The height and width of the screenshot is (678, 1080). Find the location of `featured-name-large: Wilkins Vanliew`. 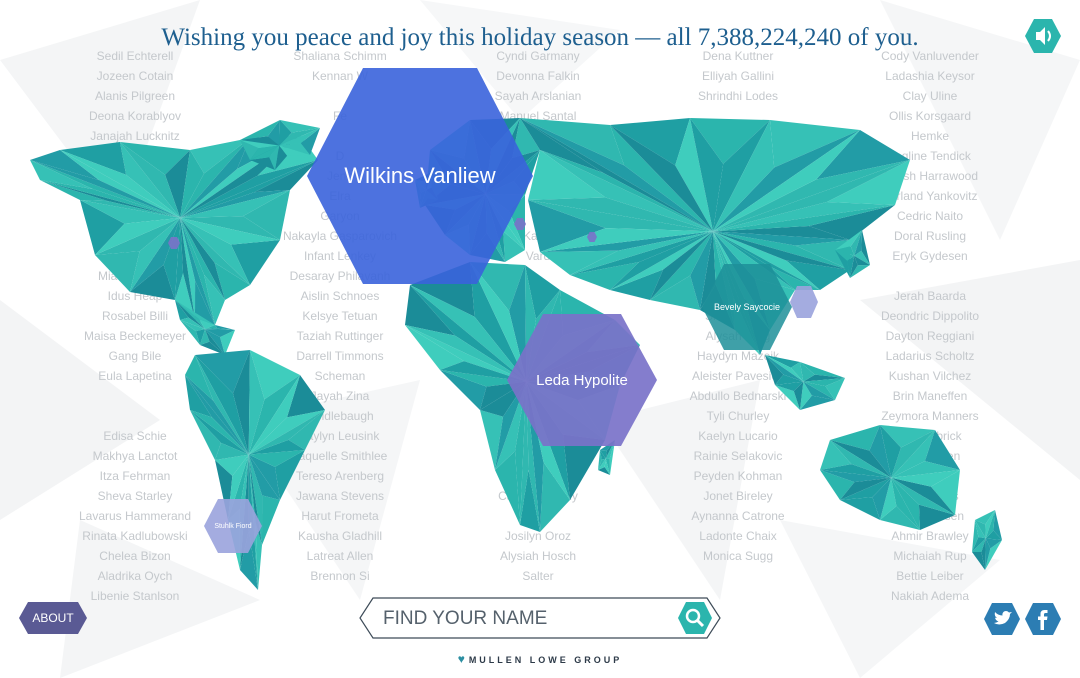

featured-name-large: Wilkins Vanliew is located at coordinates (420, 176).